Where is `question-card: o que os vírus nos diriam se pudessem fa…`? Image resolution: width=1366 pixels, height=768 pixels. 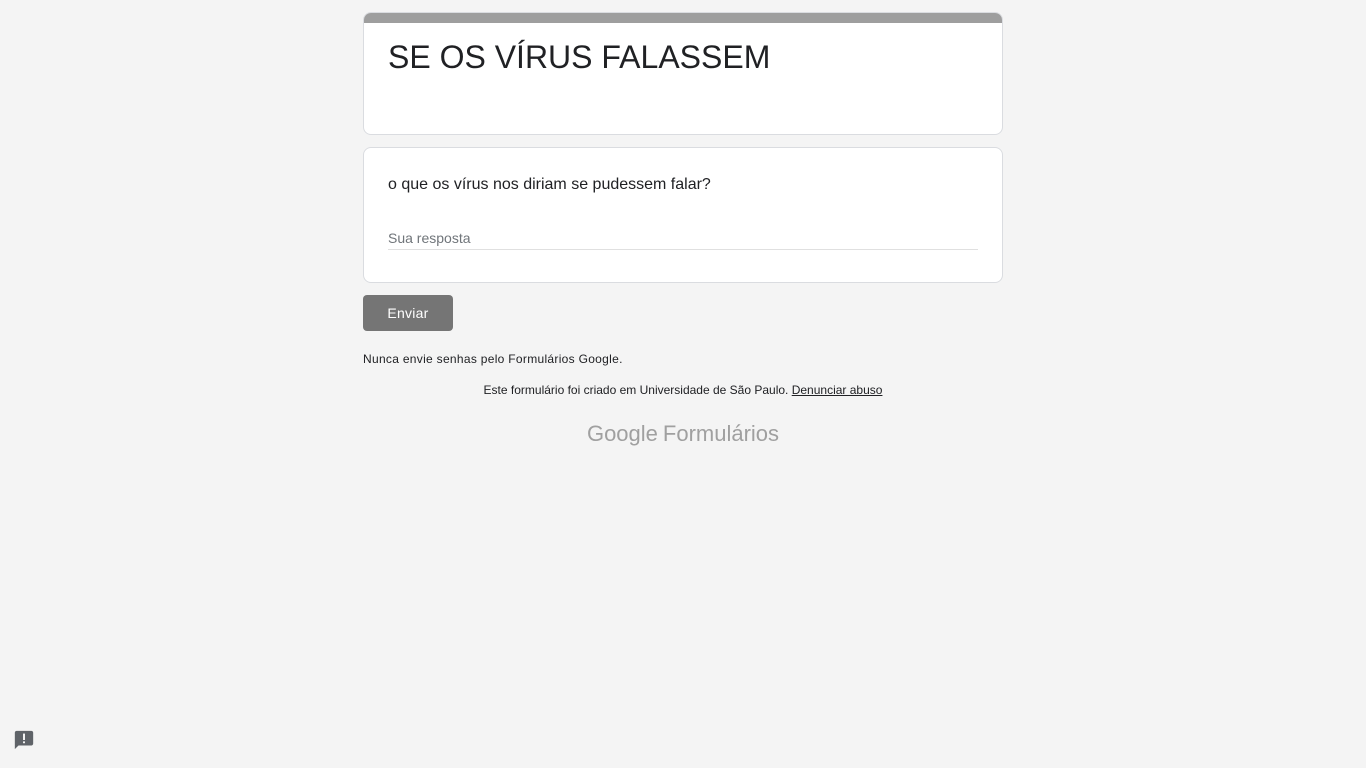
question-card: o que os vírus nos diriam se pudessem fa… is located at coordinates (683, 215).